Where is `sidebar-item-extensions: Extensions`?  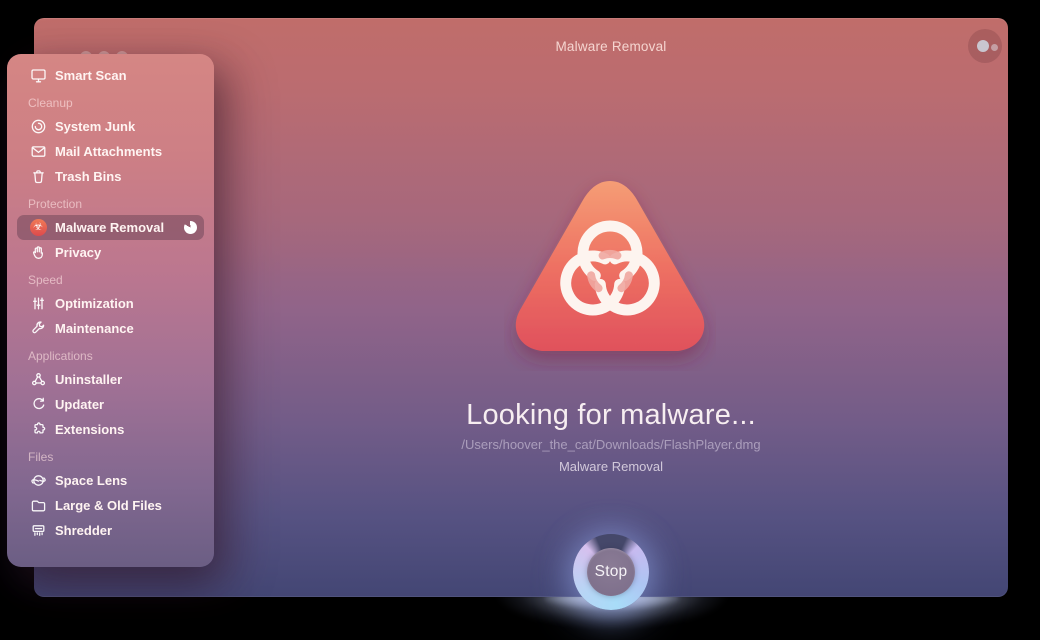 sidebar-item-extensions: Extensions is located at coordinates (110, 429).